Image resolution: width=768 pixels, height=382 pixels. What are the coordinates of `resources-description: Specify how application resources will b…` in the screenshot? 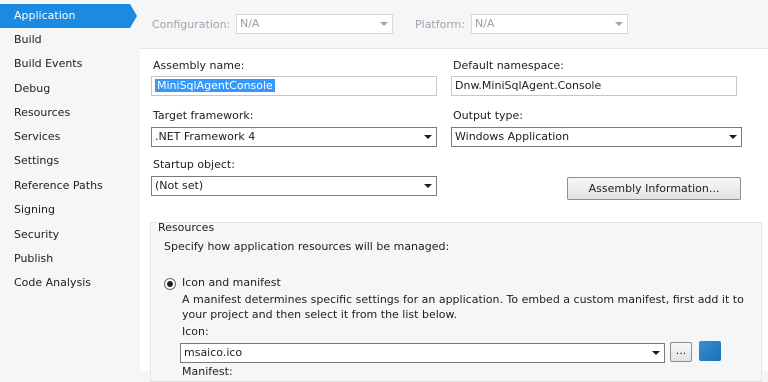 It's located at (307, 246).